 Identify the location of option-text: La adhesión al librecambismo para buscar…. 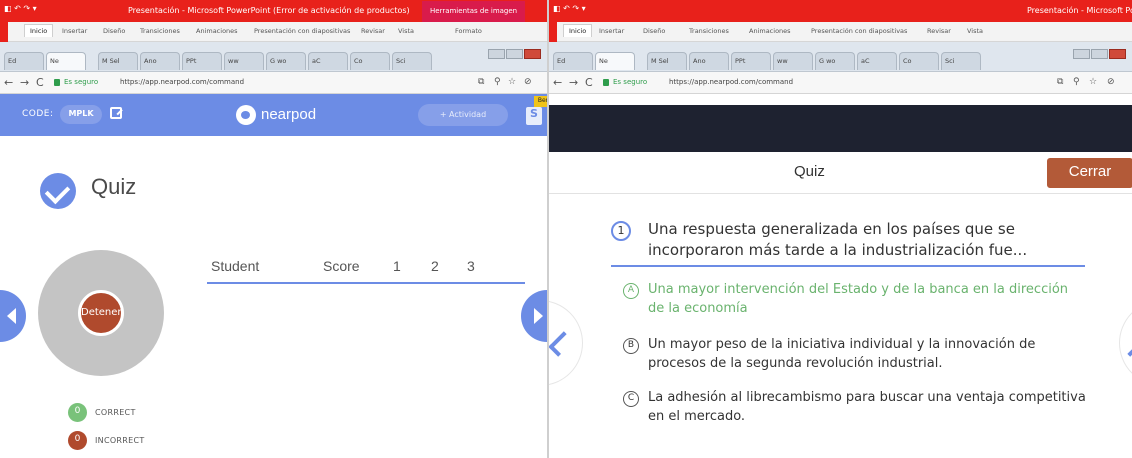
(867, 407).